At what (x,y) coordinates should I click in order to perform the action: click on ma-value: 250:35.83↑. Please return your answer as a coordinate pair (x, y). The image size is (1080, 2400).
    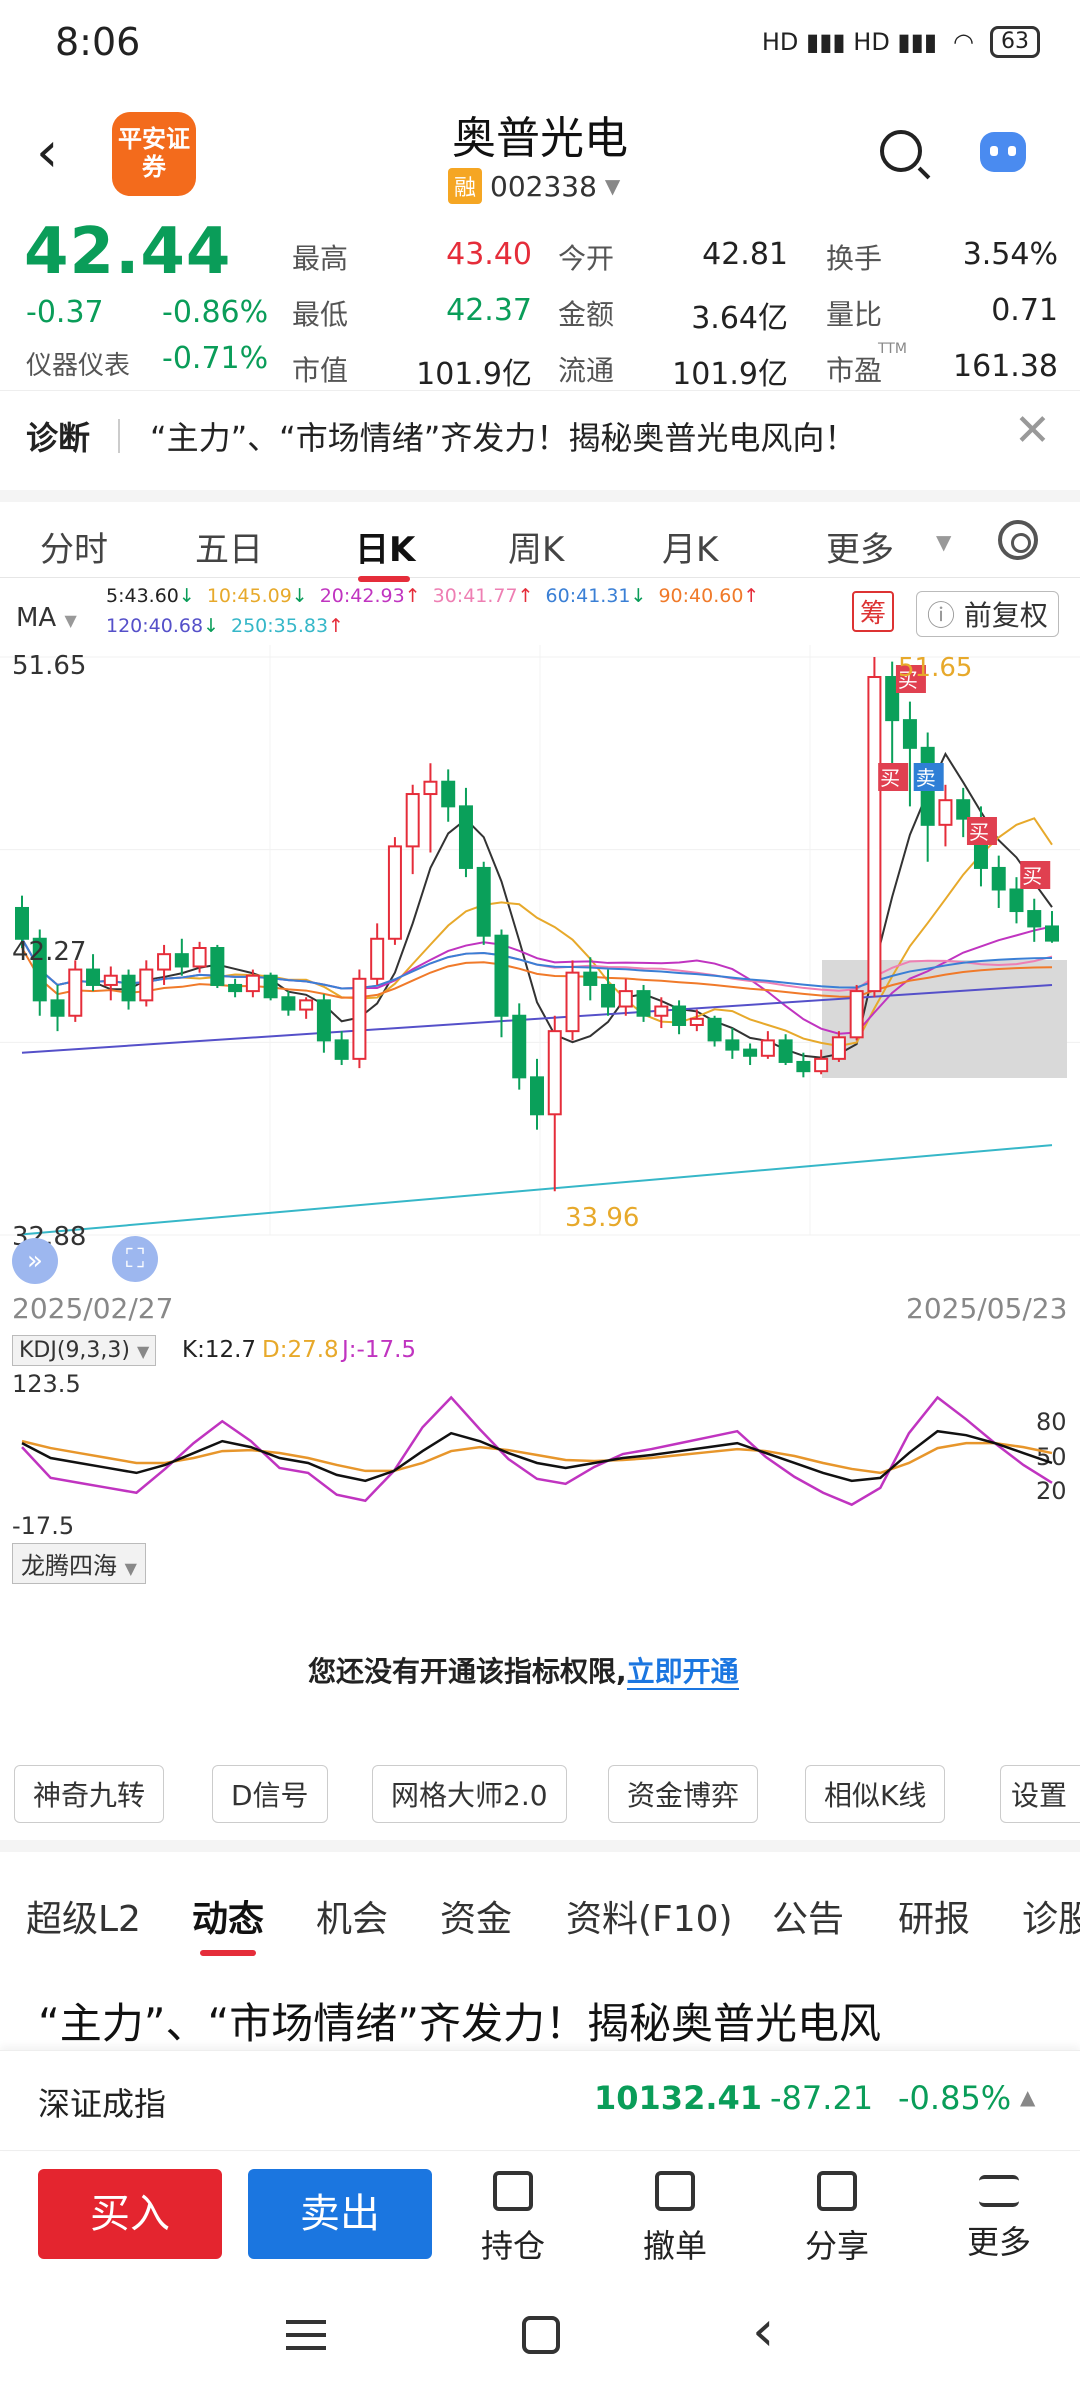
    Looking at the image, I should click on (287, 626).